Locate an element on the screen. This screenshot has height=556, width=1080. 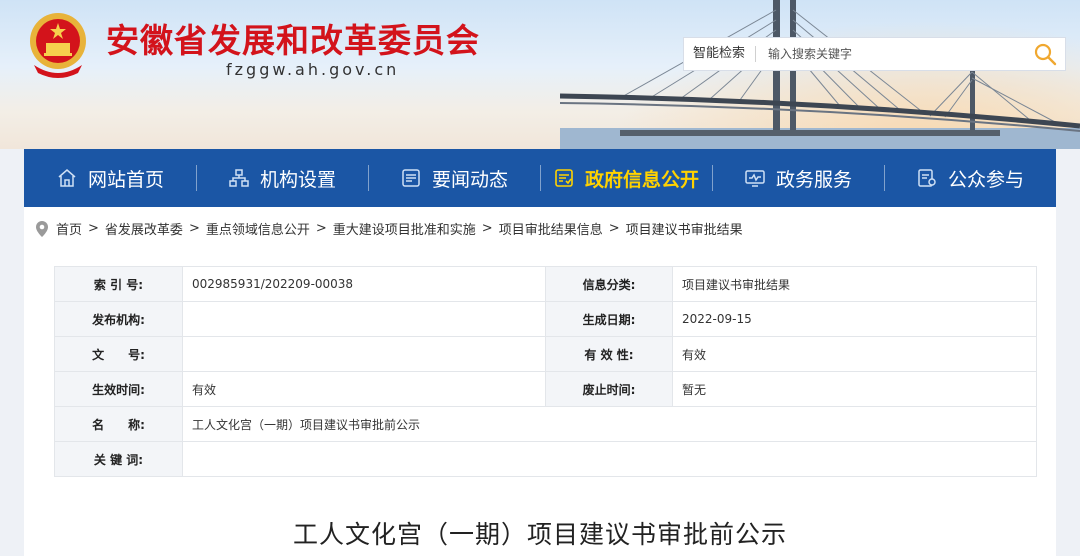
doc-number-label: 文 号: is located at coordinates (118, 354).